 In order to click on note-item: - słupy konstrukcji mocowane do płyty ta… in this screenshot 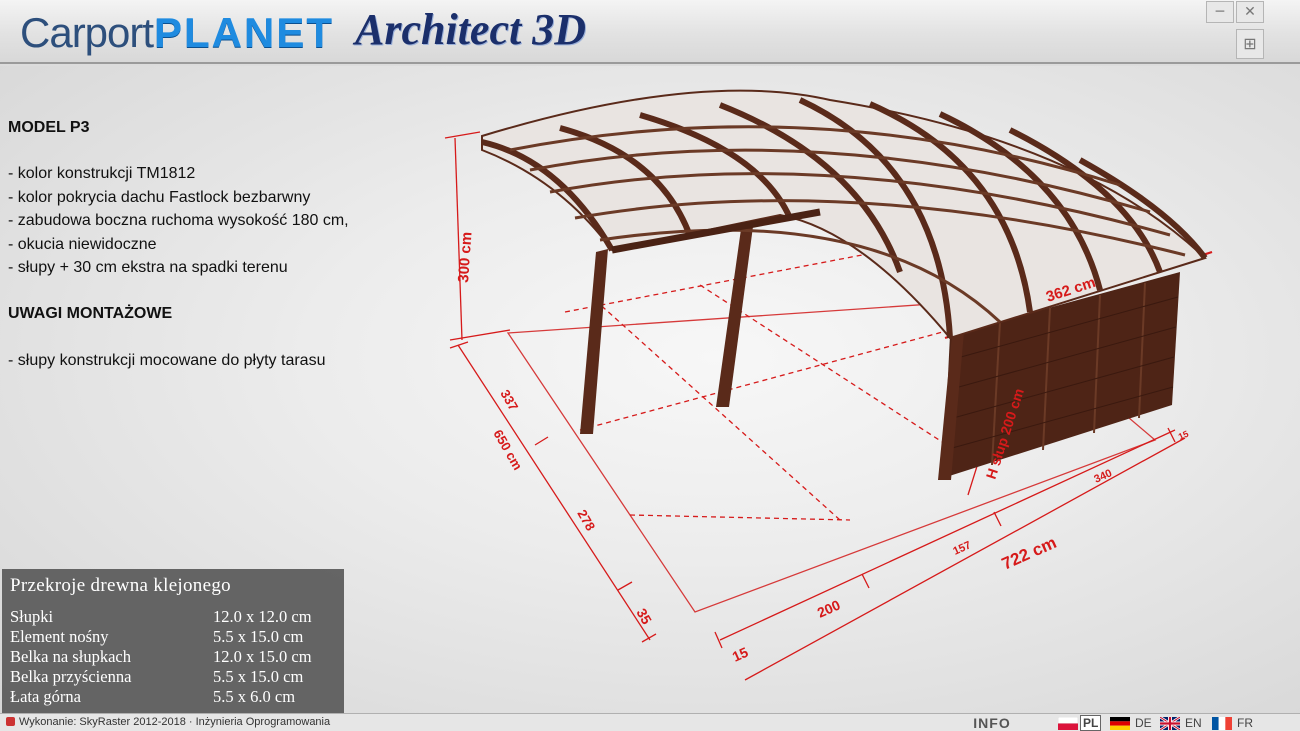, I will do `click(167, 360)`.